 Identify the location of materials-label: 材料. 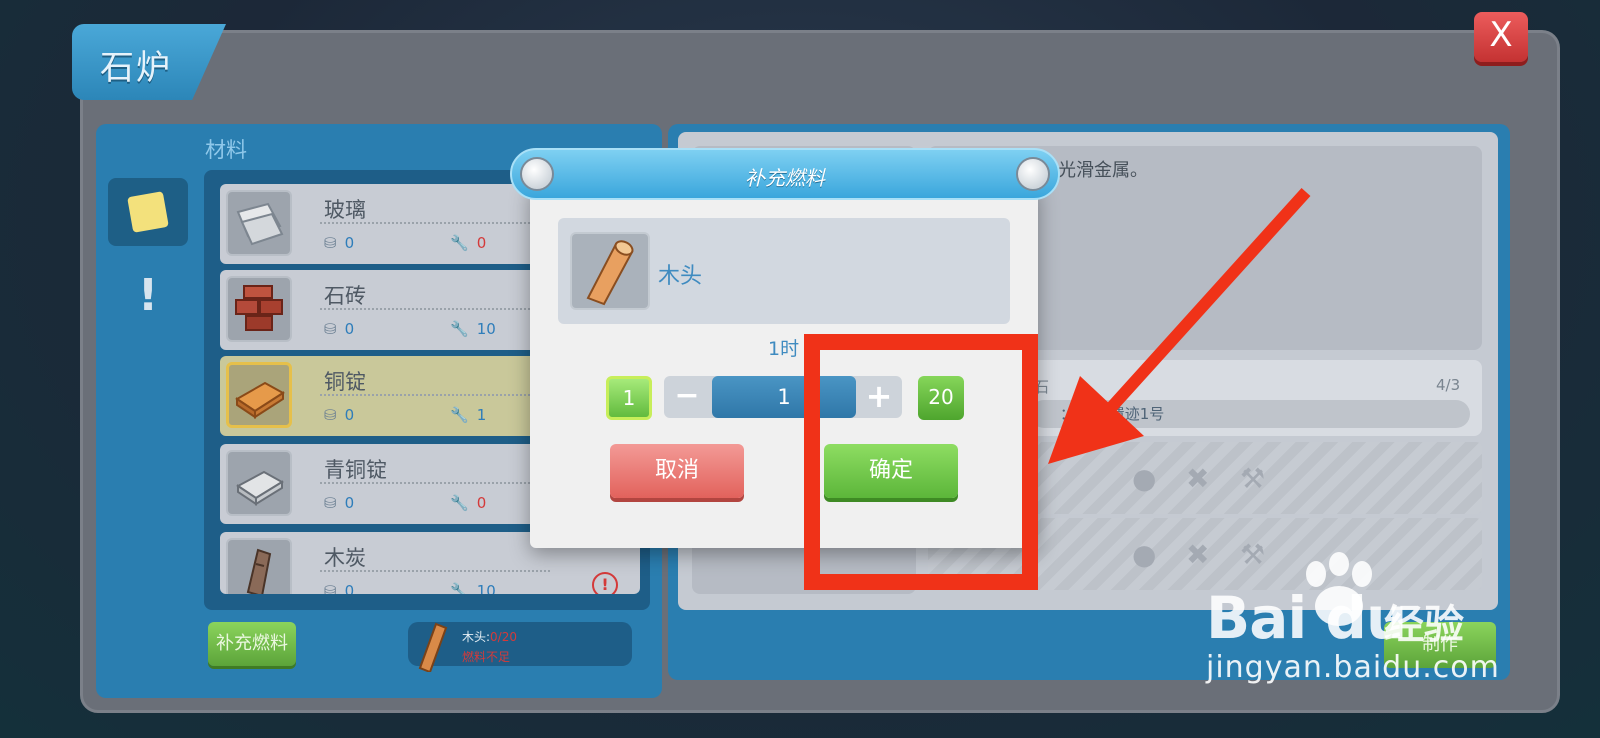
(226, 150).